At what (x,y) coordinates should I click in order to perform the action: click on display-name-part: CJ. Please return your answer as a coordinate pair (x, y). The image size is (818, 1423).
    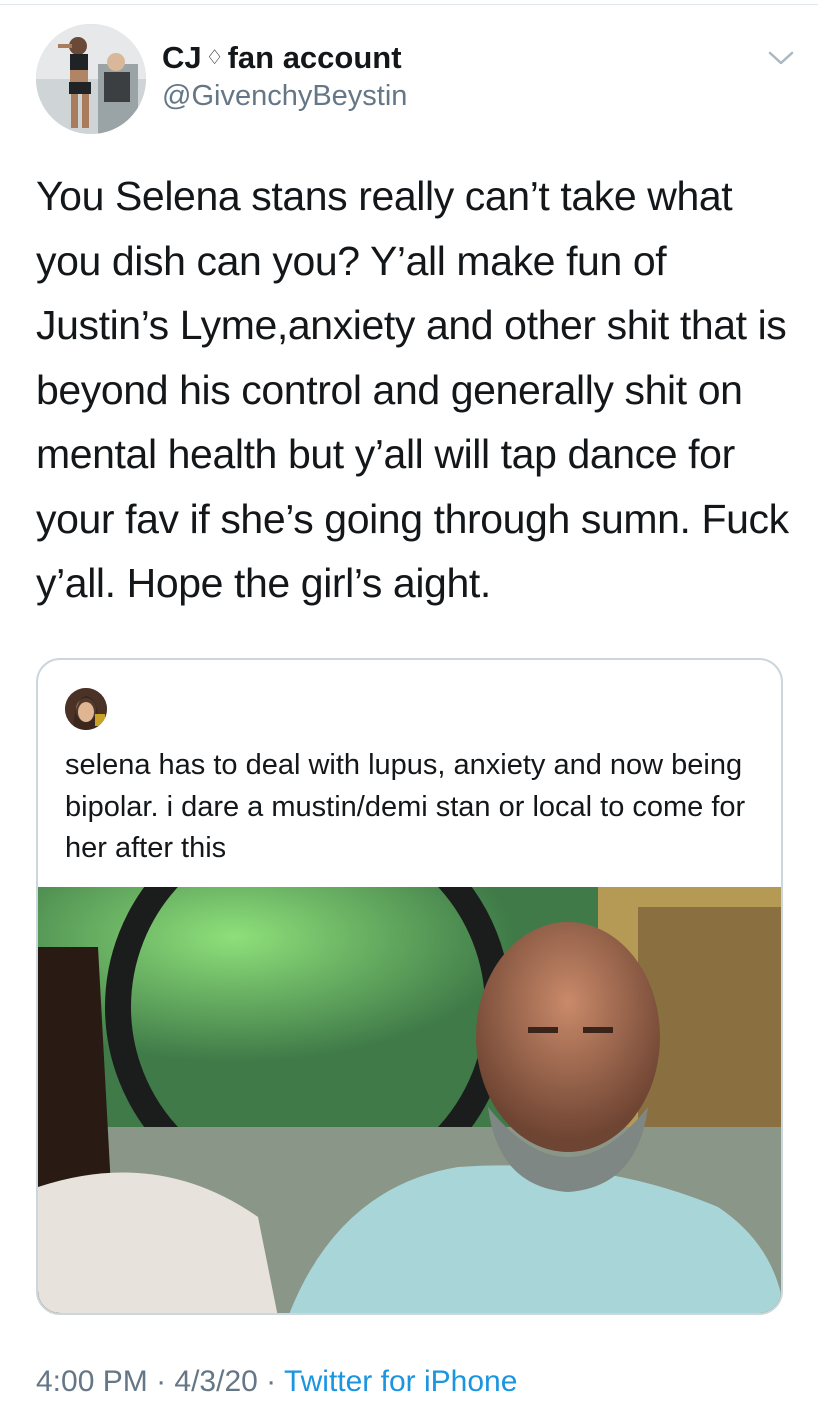
    Looking at the image, I should click on (182, 57).